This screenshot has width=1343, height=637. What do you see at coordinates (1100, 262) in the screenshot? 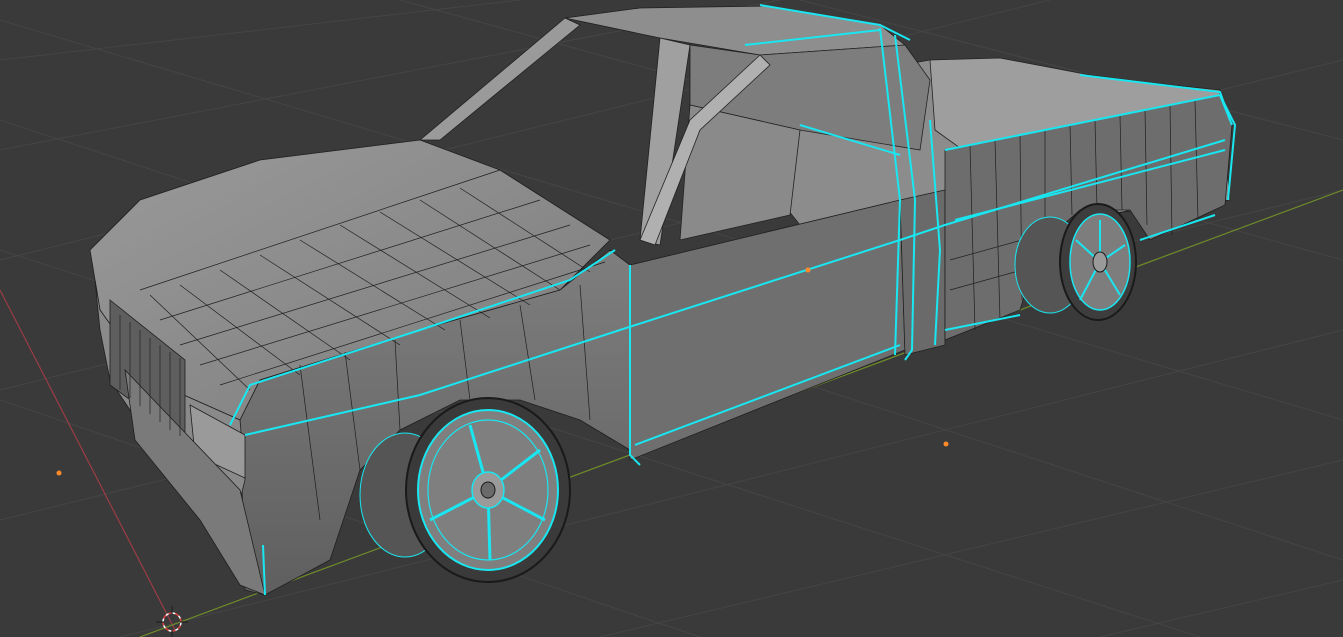
I see `rear-hub` at bounding box center [1100, 262].